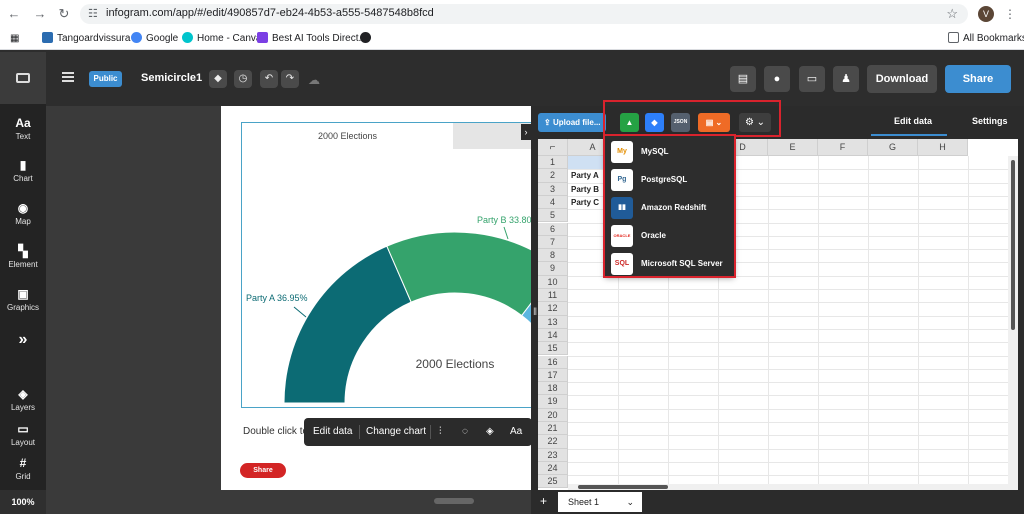 This screenshot has height=514, width=1024. What do you see at coordinates (553, 163) in the screenshot?
I see `row-header: 1` at bounding box center [553, 163].